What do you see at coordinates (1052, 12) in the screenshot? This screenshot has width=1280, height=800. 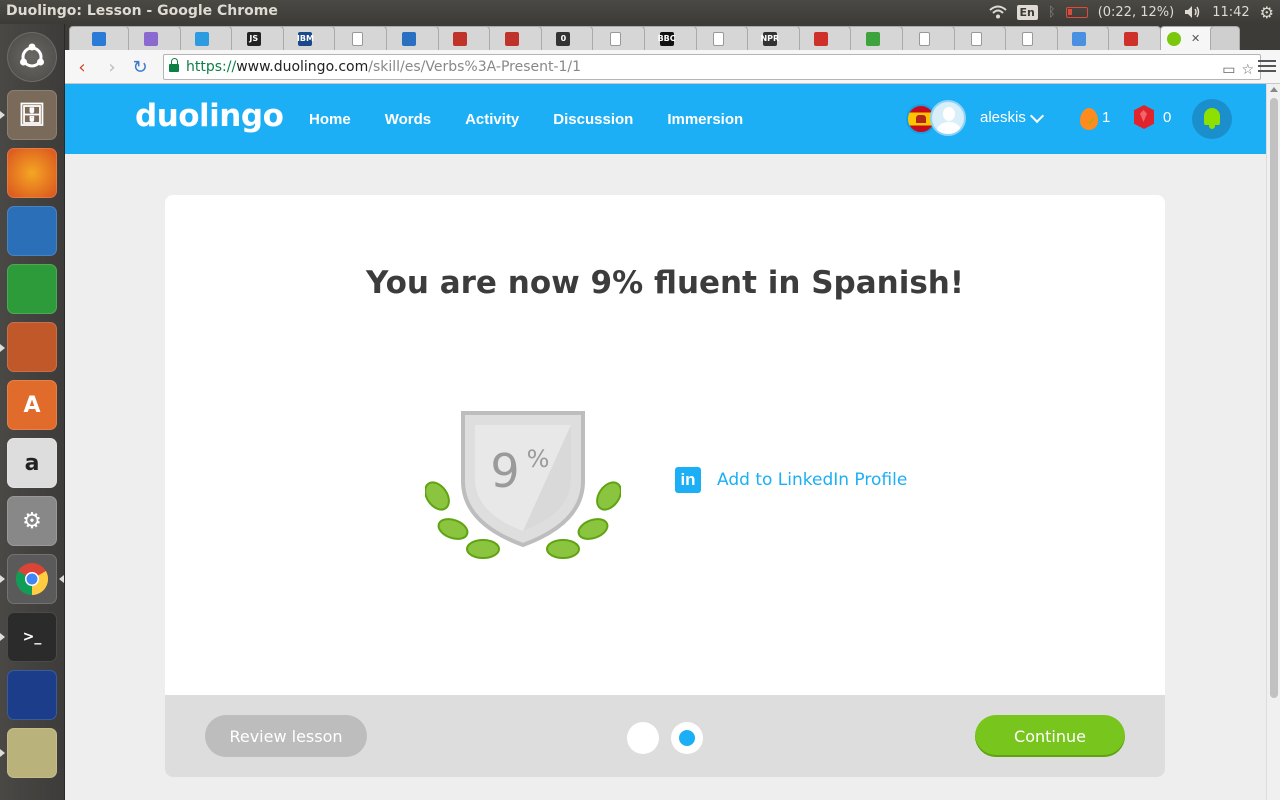 I see `bluetooth-icon: ᛒ` at bounding box center [1052, 12].